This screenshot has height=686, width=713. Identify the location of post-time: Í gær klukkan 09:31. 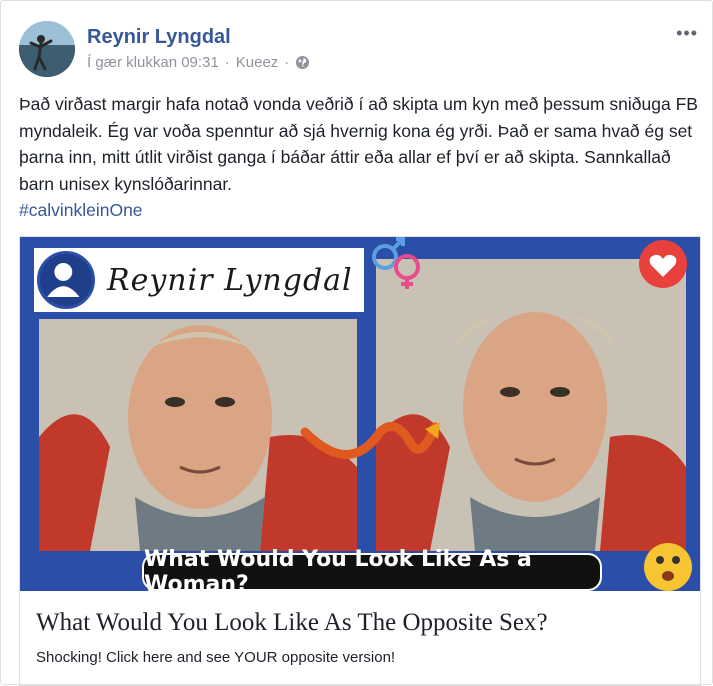
(153, 62).